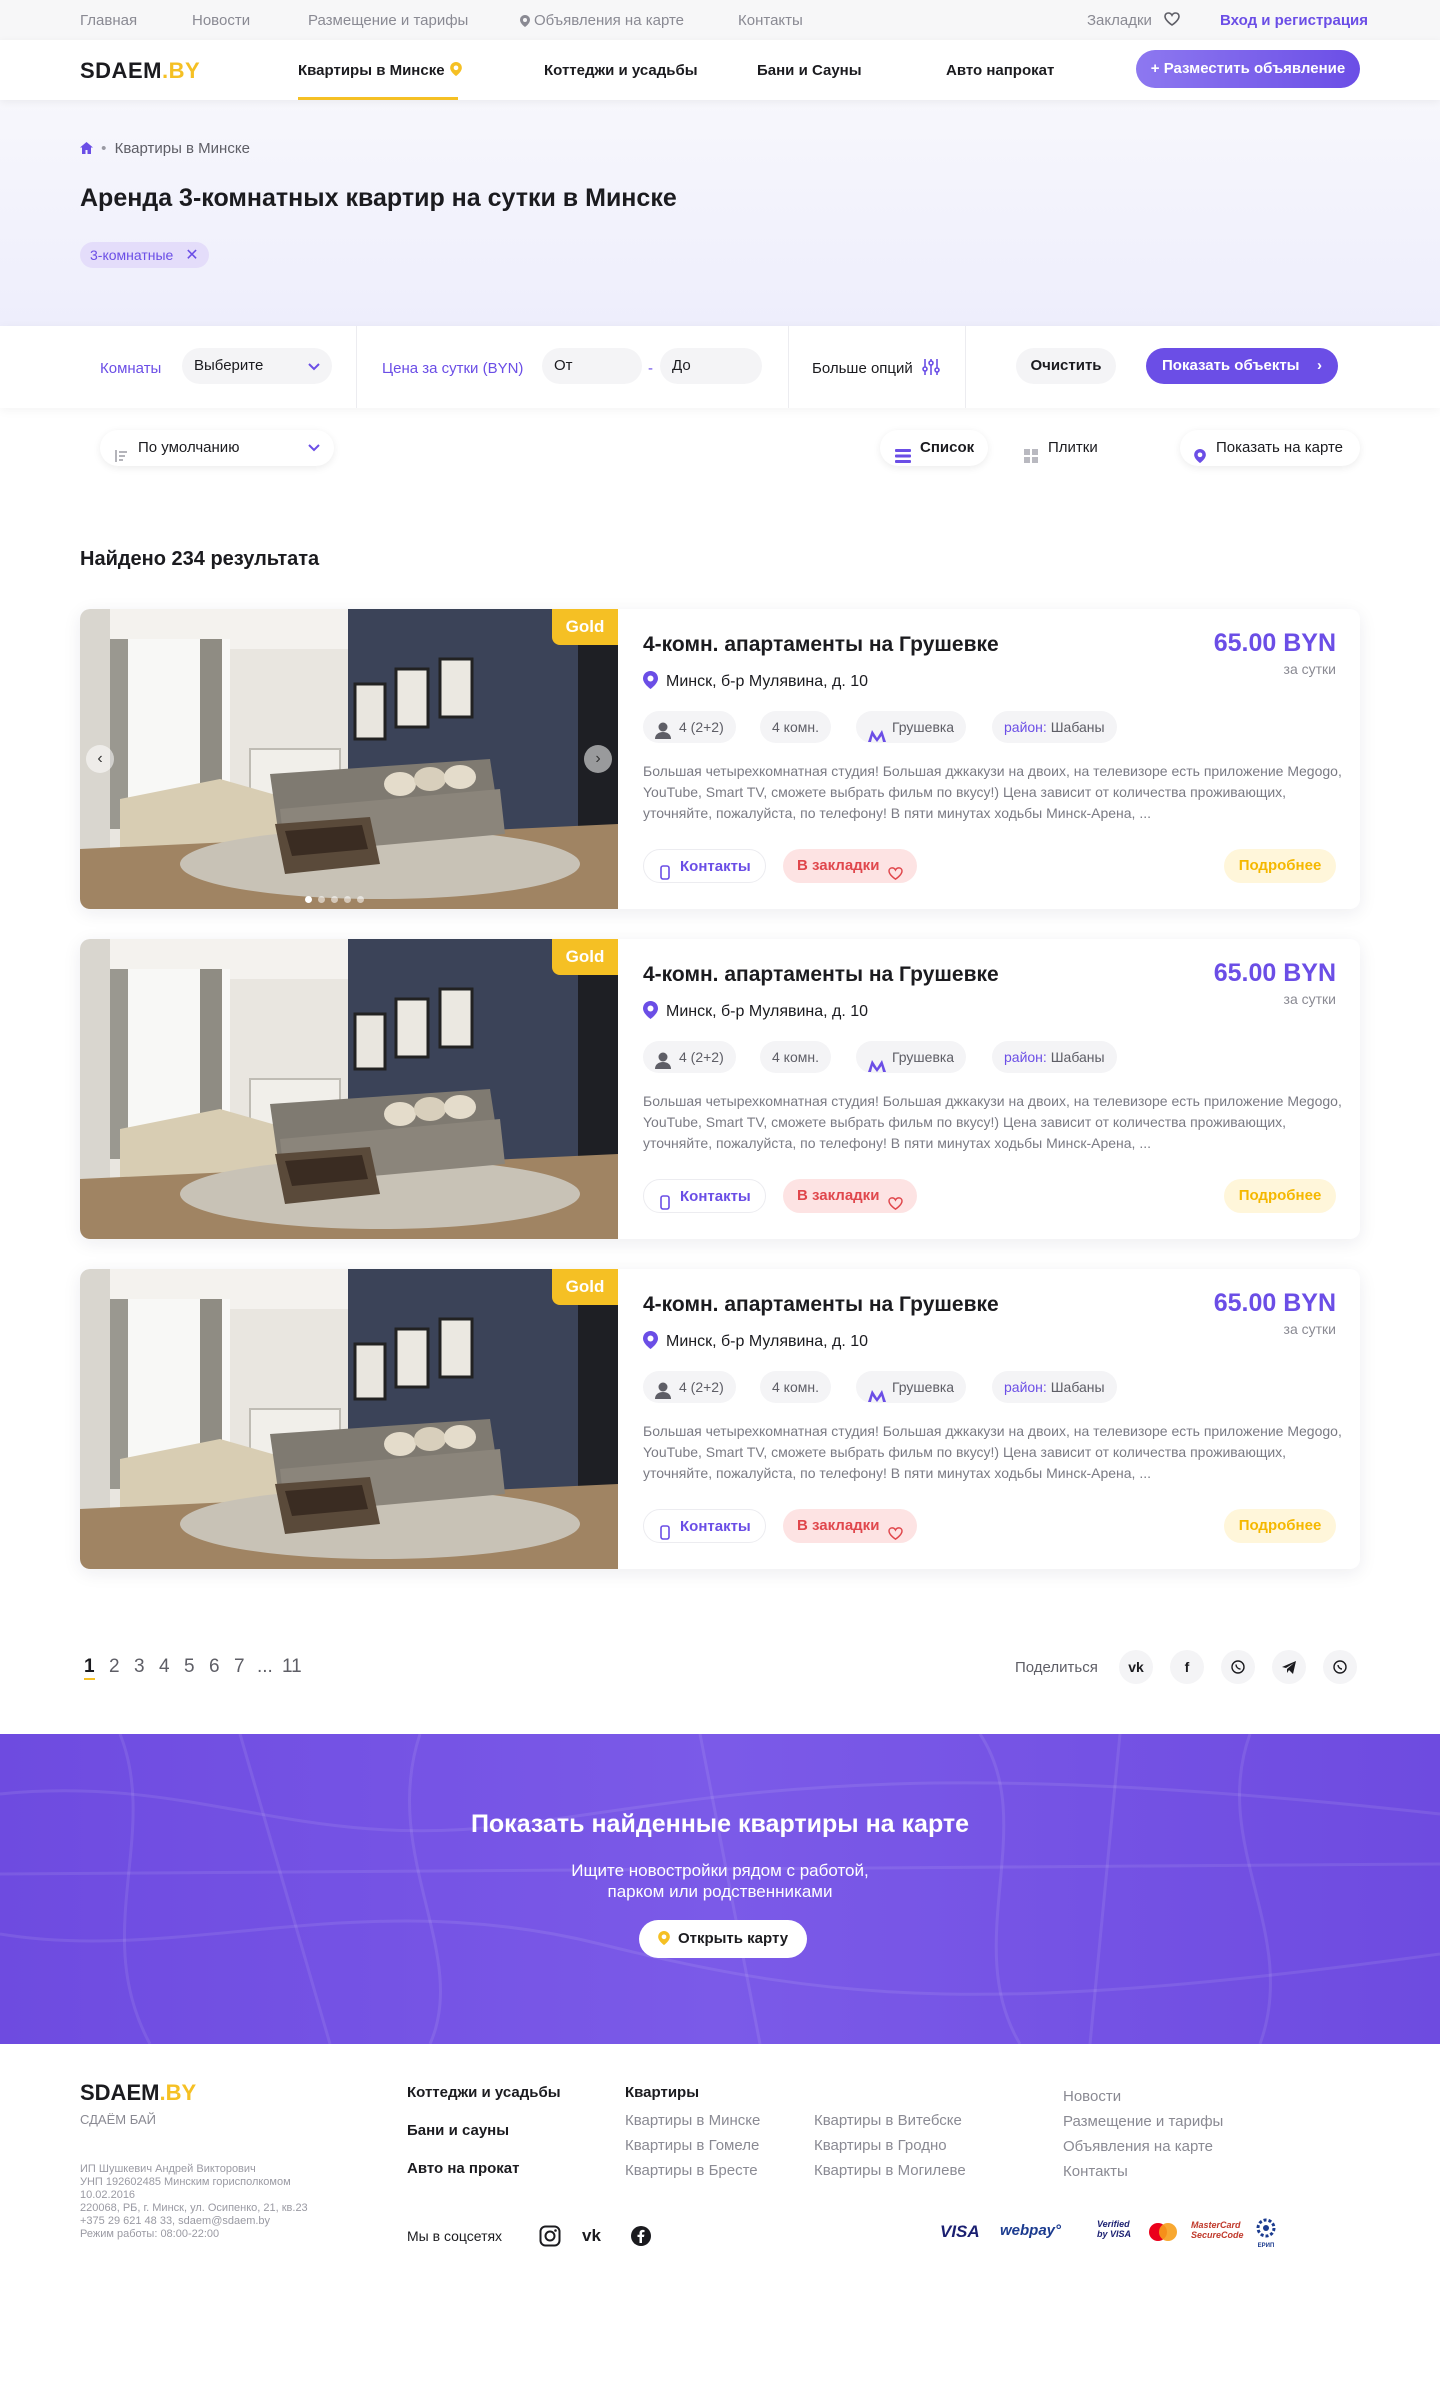  What do you see at coordinates (144, 255) in the screenshot?
I see `filter-chip: 3-комнатные ✕` at bounding box center [144, 255].